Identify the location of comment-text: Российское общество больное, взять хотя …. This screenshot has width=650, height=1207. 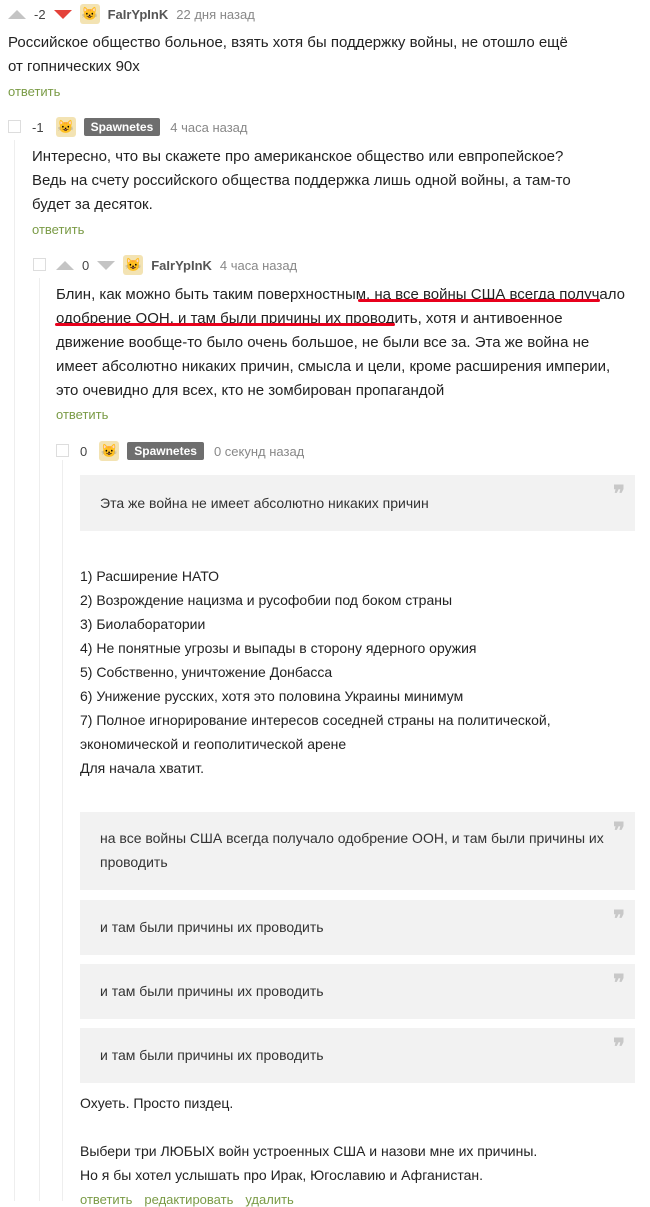
(288, 54).